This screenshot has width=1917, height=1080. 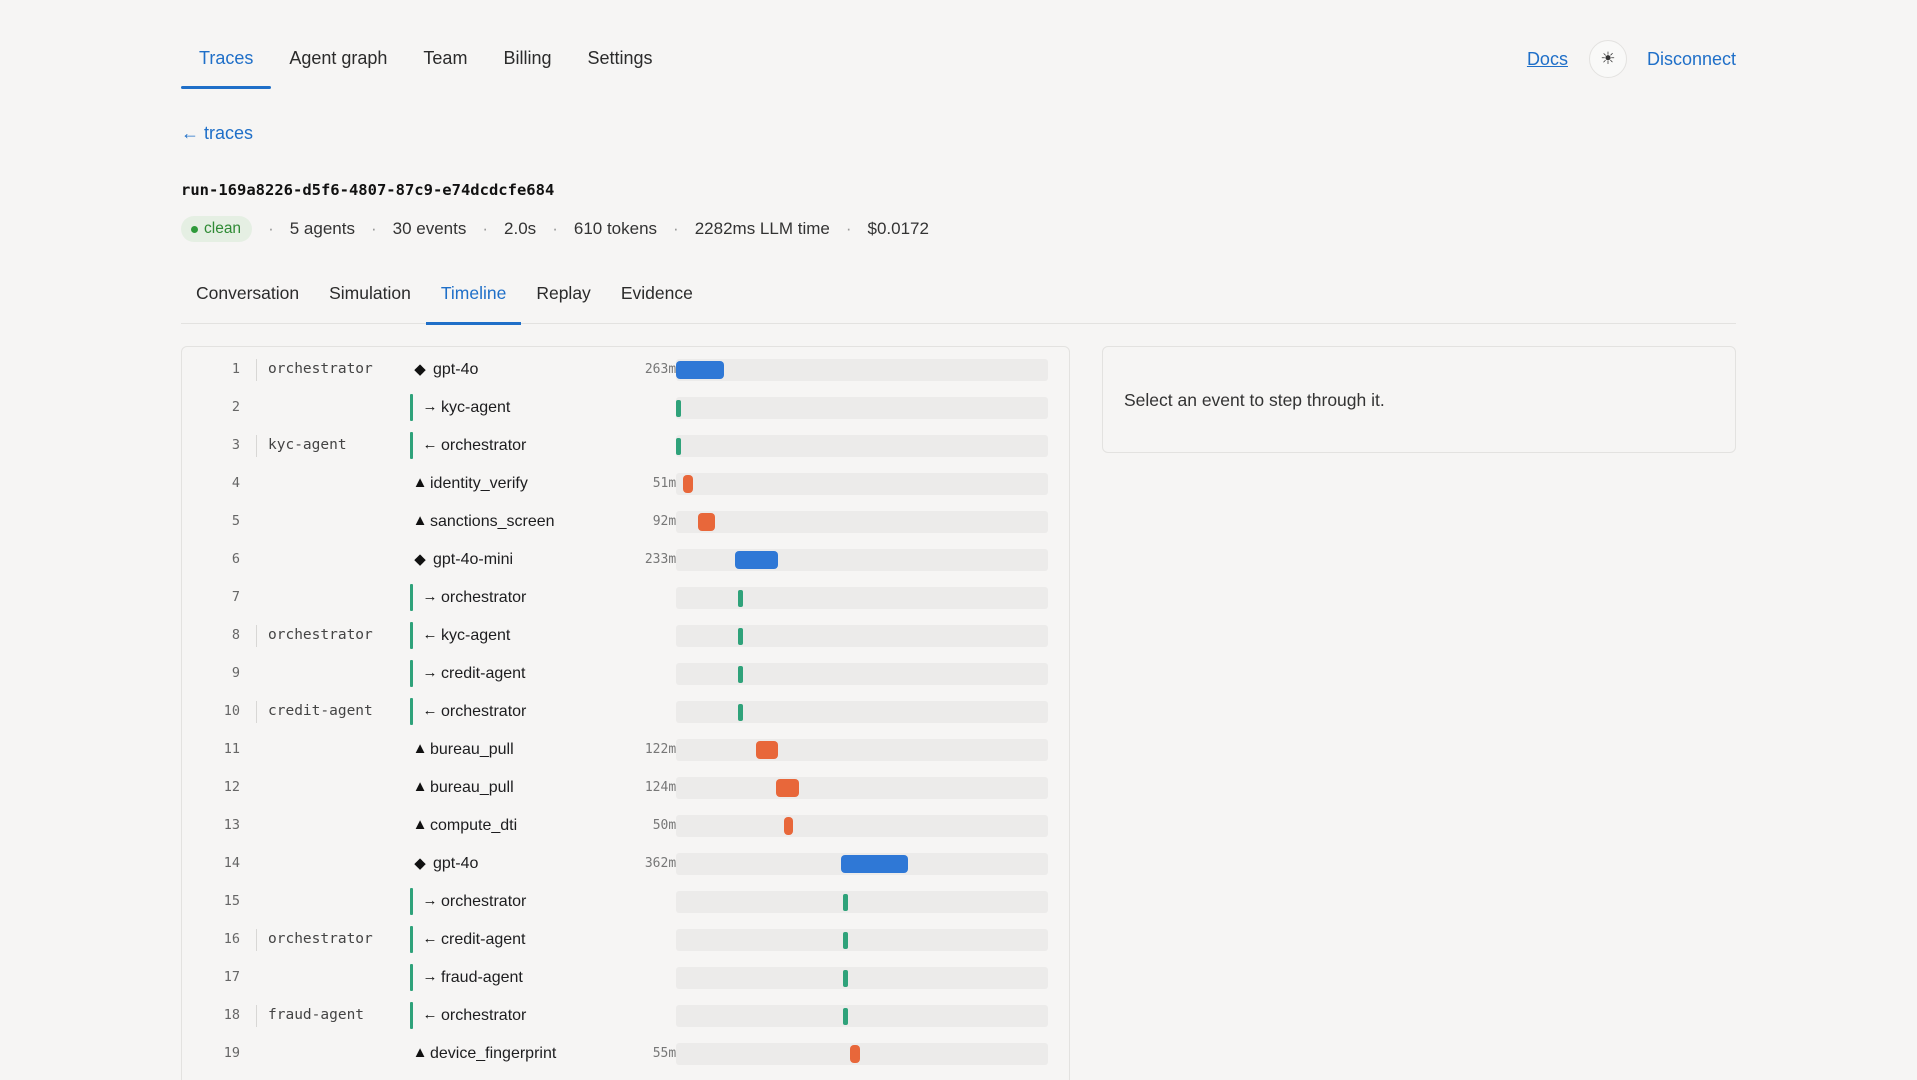 What do you see at coordinates (320, 711) in the screenshot?
I see `agent-name: credit-agent` at bounding box center [320, 711].